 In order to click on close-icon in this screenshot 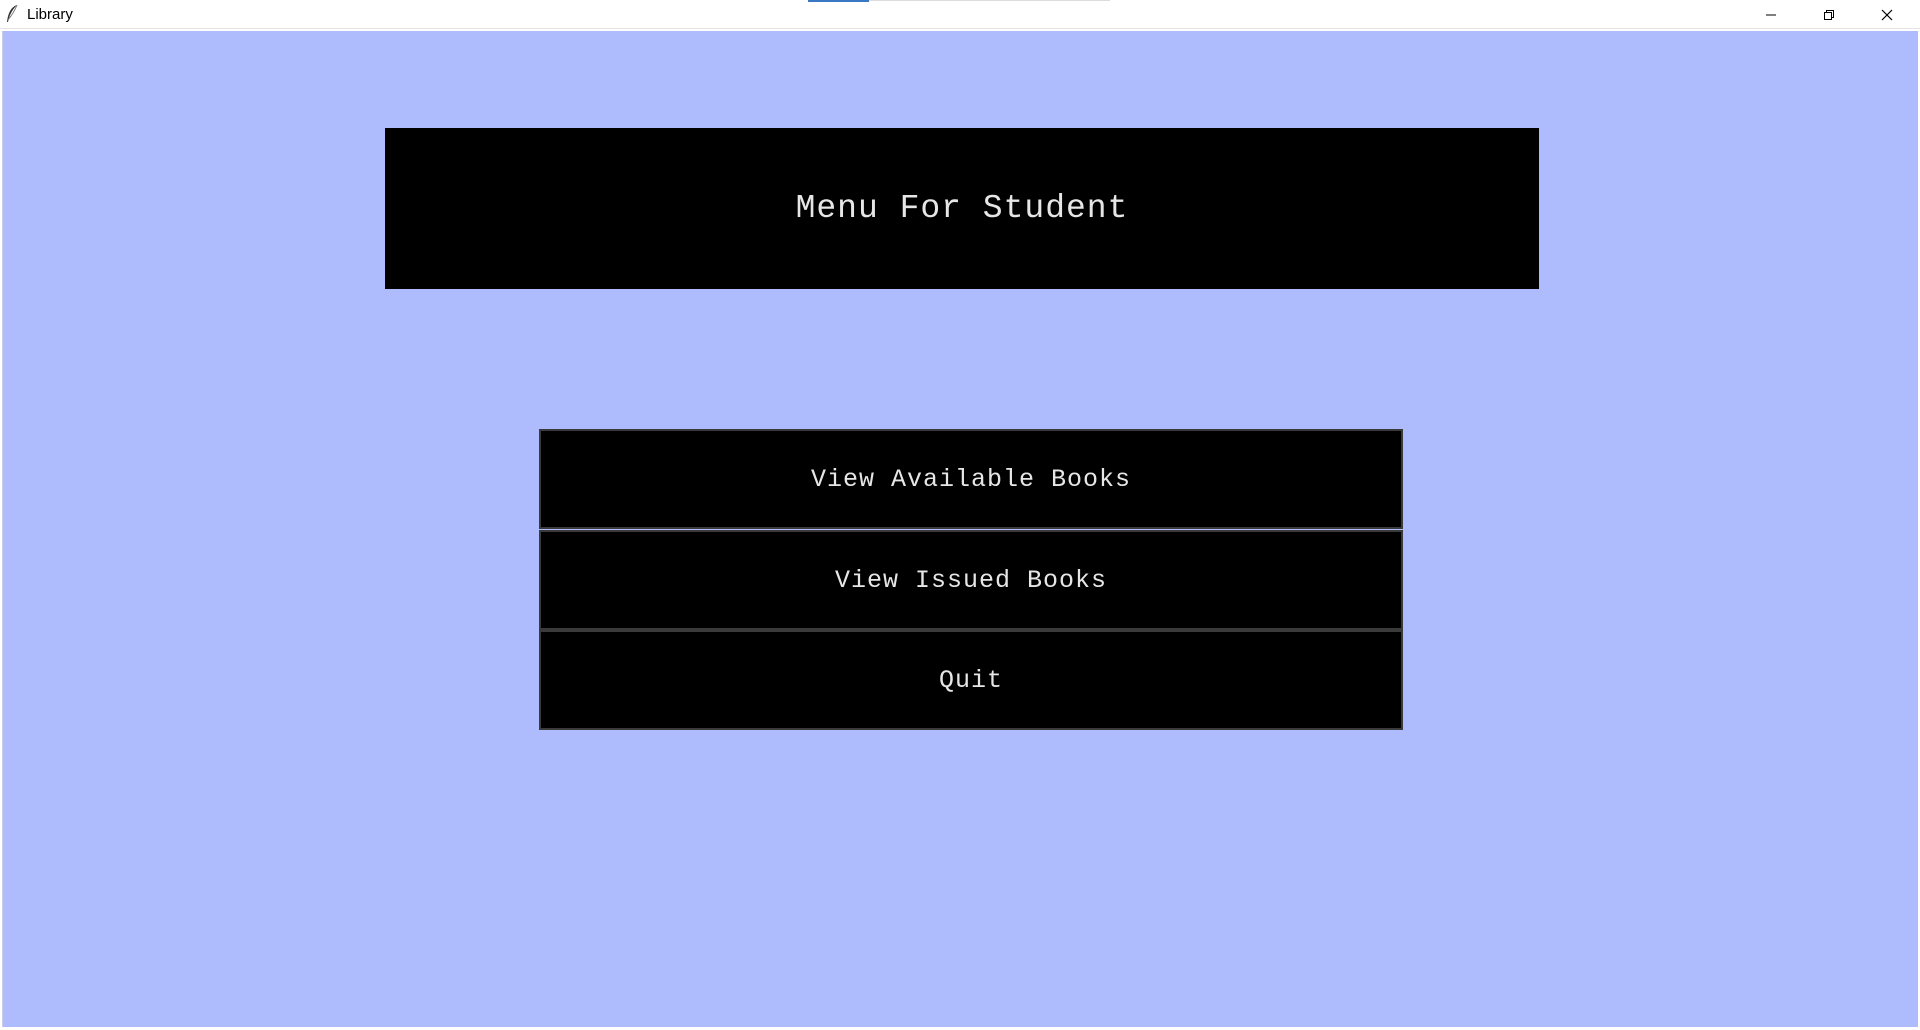, I will do `click(1887, 15)`.